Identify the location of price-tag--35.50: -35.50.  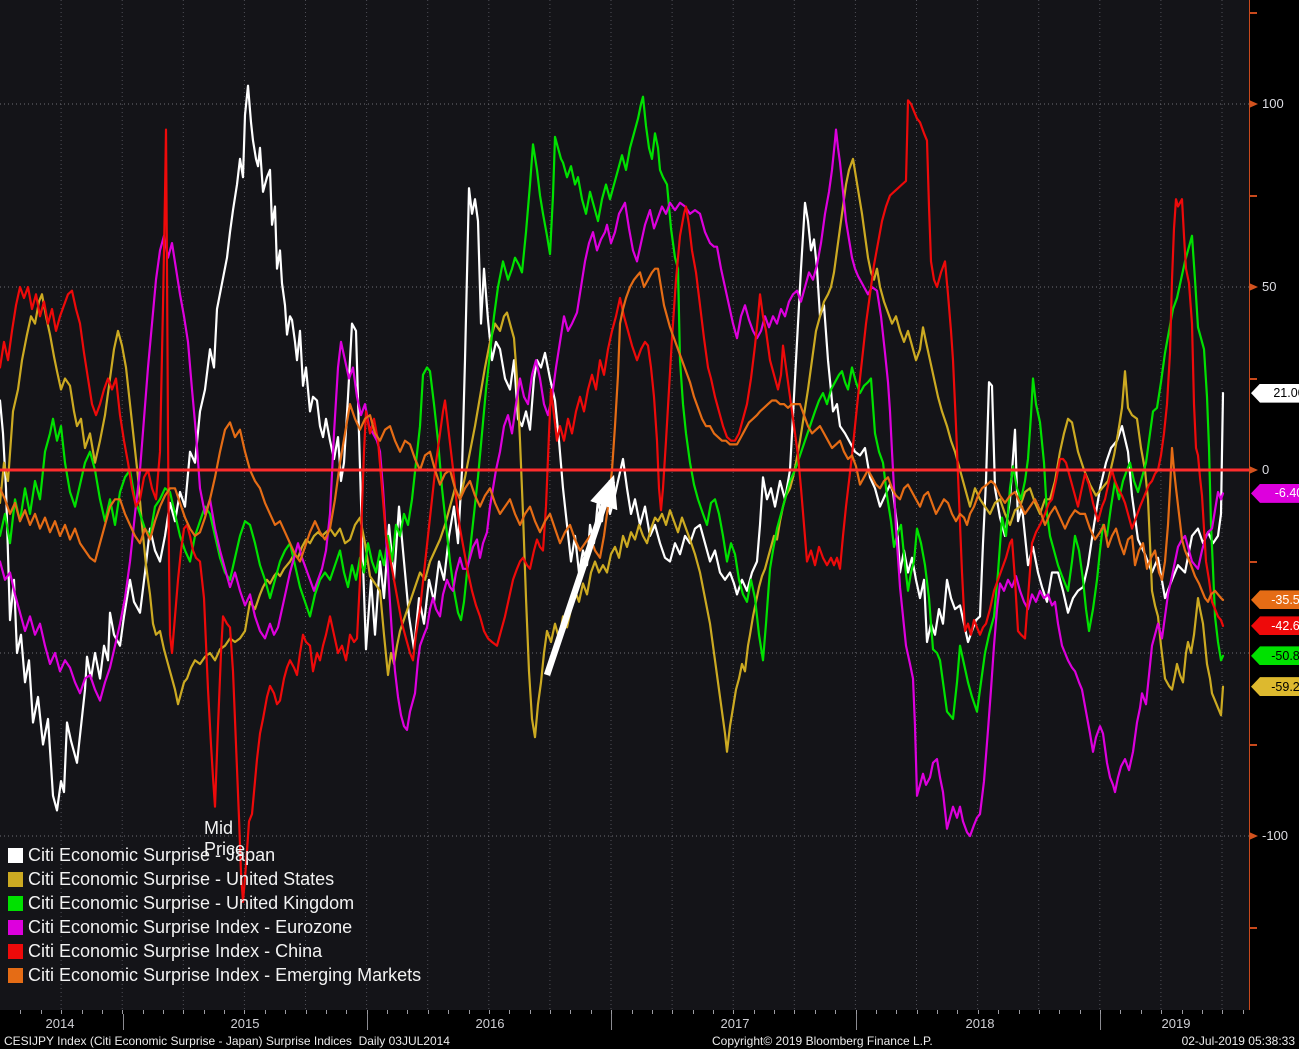
(1275, 600).